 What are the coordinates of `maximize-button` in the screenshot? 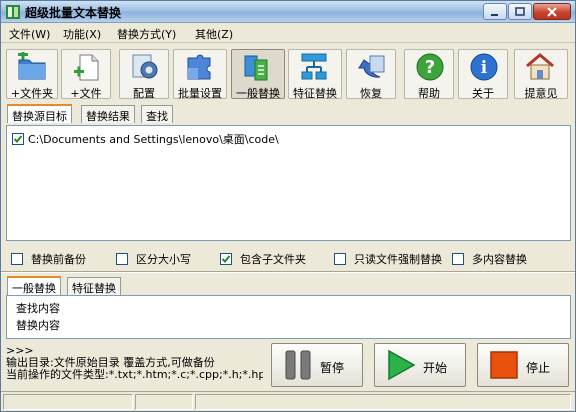 It's located at (520, 11).